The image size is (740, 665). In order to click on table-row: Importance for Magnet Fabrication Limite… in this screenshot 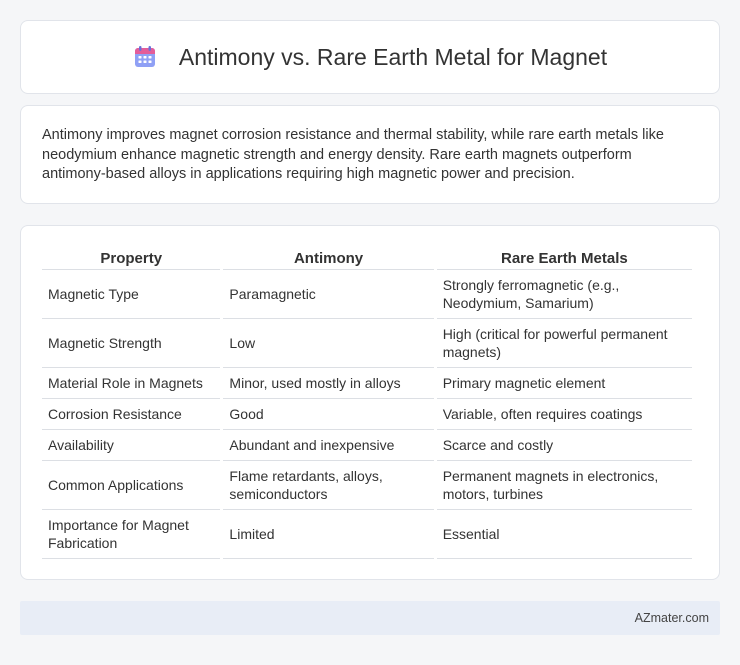, I will do `click(367, 534)`.